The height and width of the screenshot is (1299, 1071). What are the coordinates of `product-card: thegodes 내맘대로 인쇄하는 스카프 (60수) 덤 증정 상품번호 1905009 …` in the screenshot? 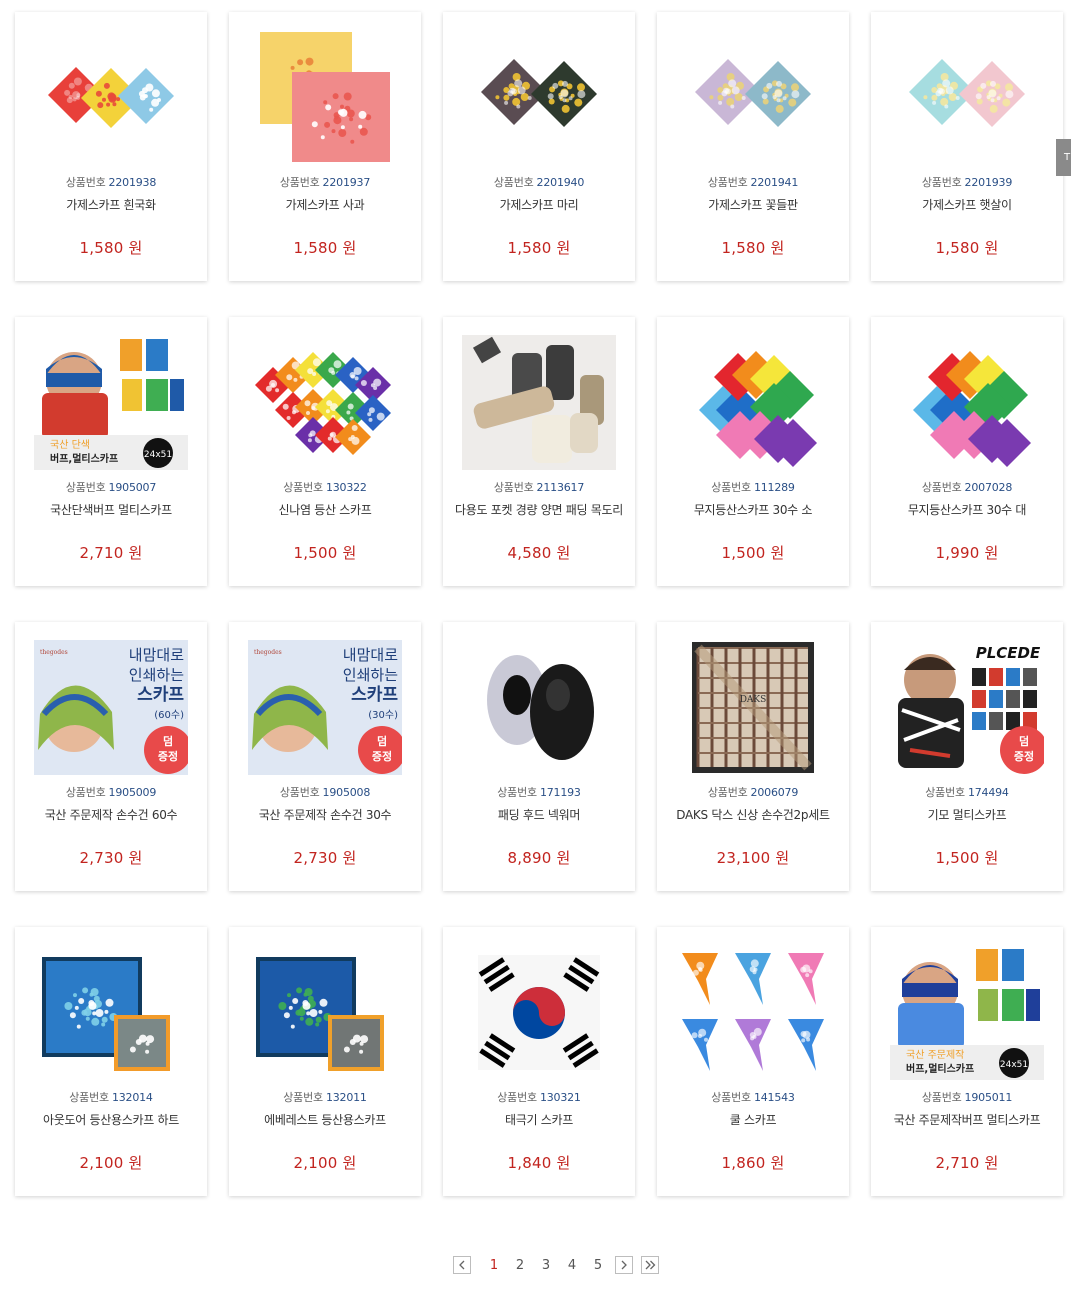 It's located at (111, 756).